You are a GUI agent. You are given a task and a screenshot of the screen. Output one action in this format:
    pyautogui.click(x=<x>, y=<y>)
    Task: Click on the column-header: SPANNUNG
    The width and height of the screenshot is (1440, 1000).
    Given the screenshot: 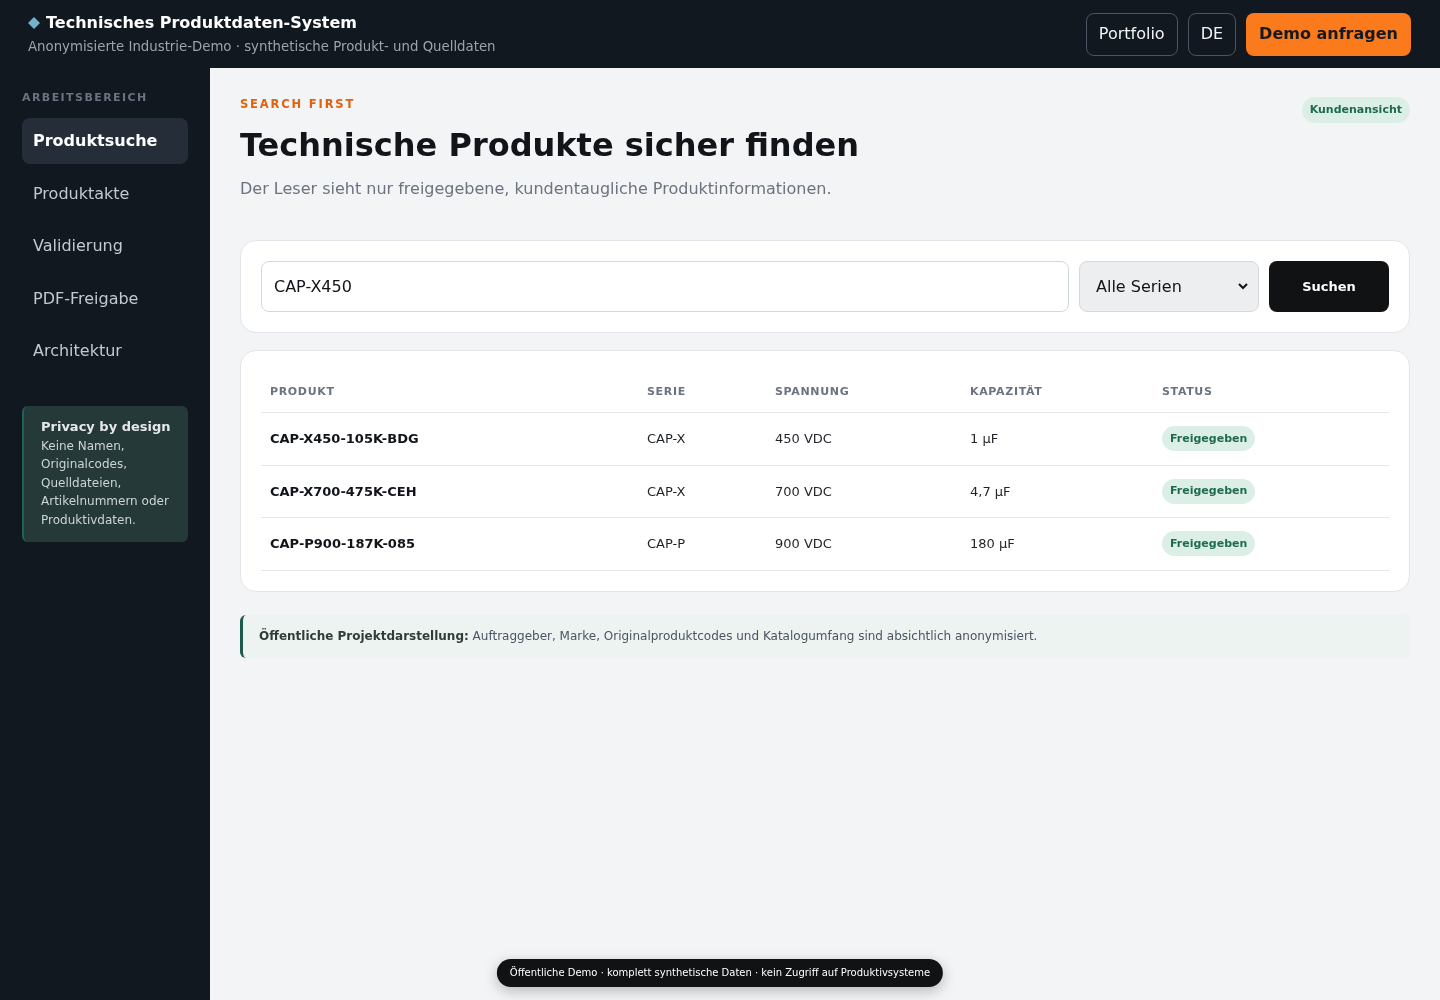 What is the action you would take?
    pyautogui.click(x=812, y=391)
    